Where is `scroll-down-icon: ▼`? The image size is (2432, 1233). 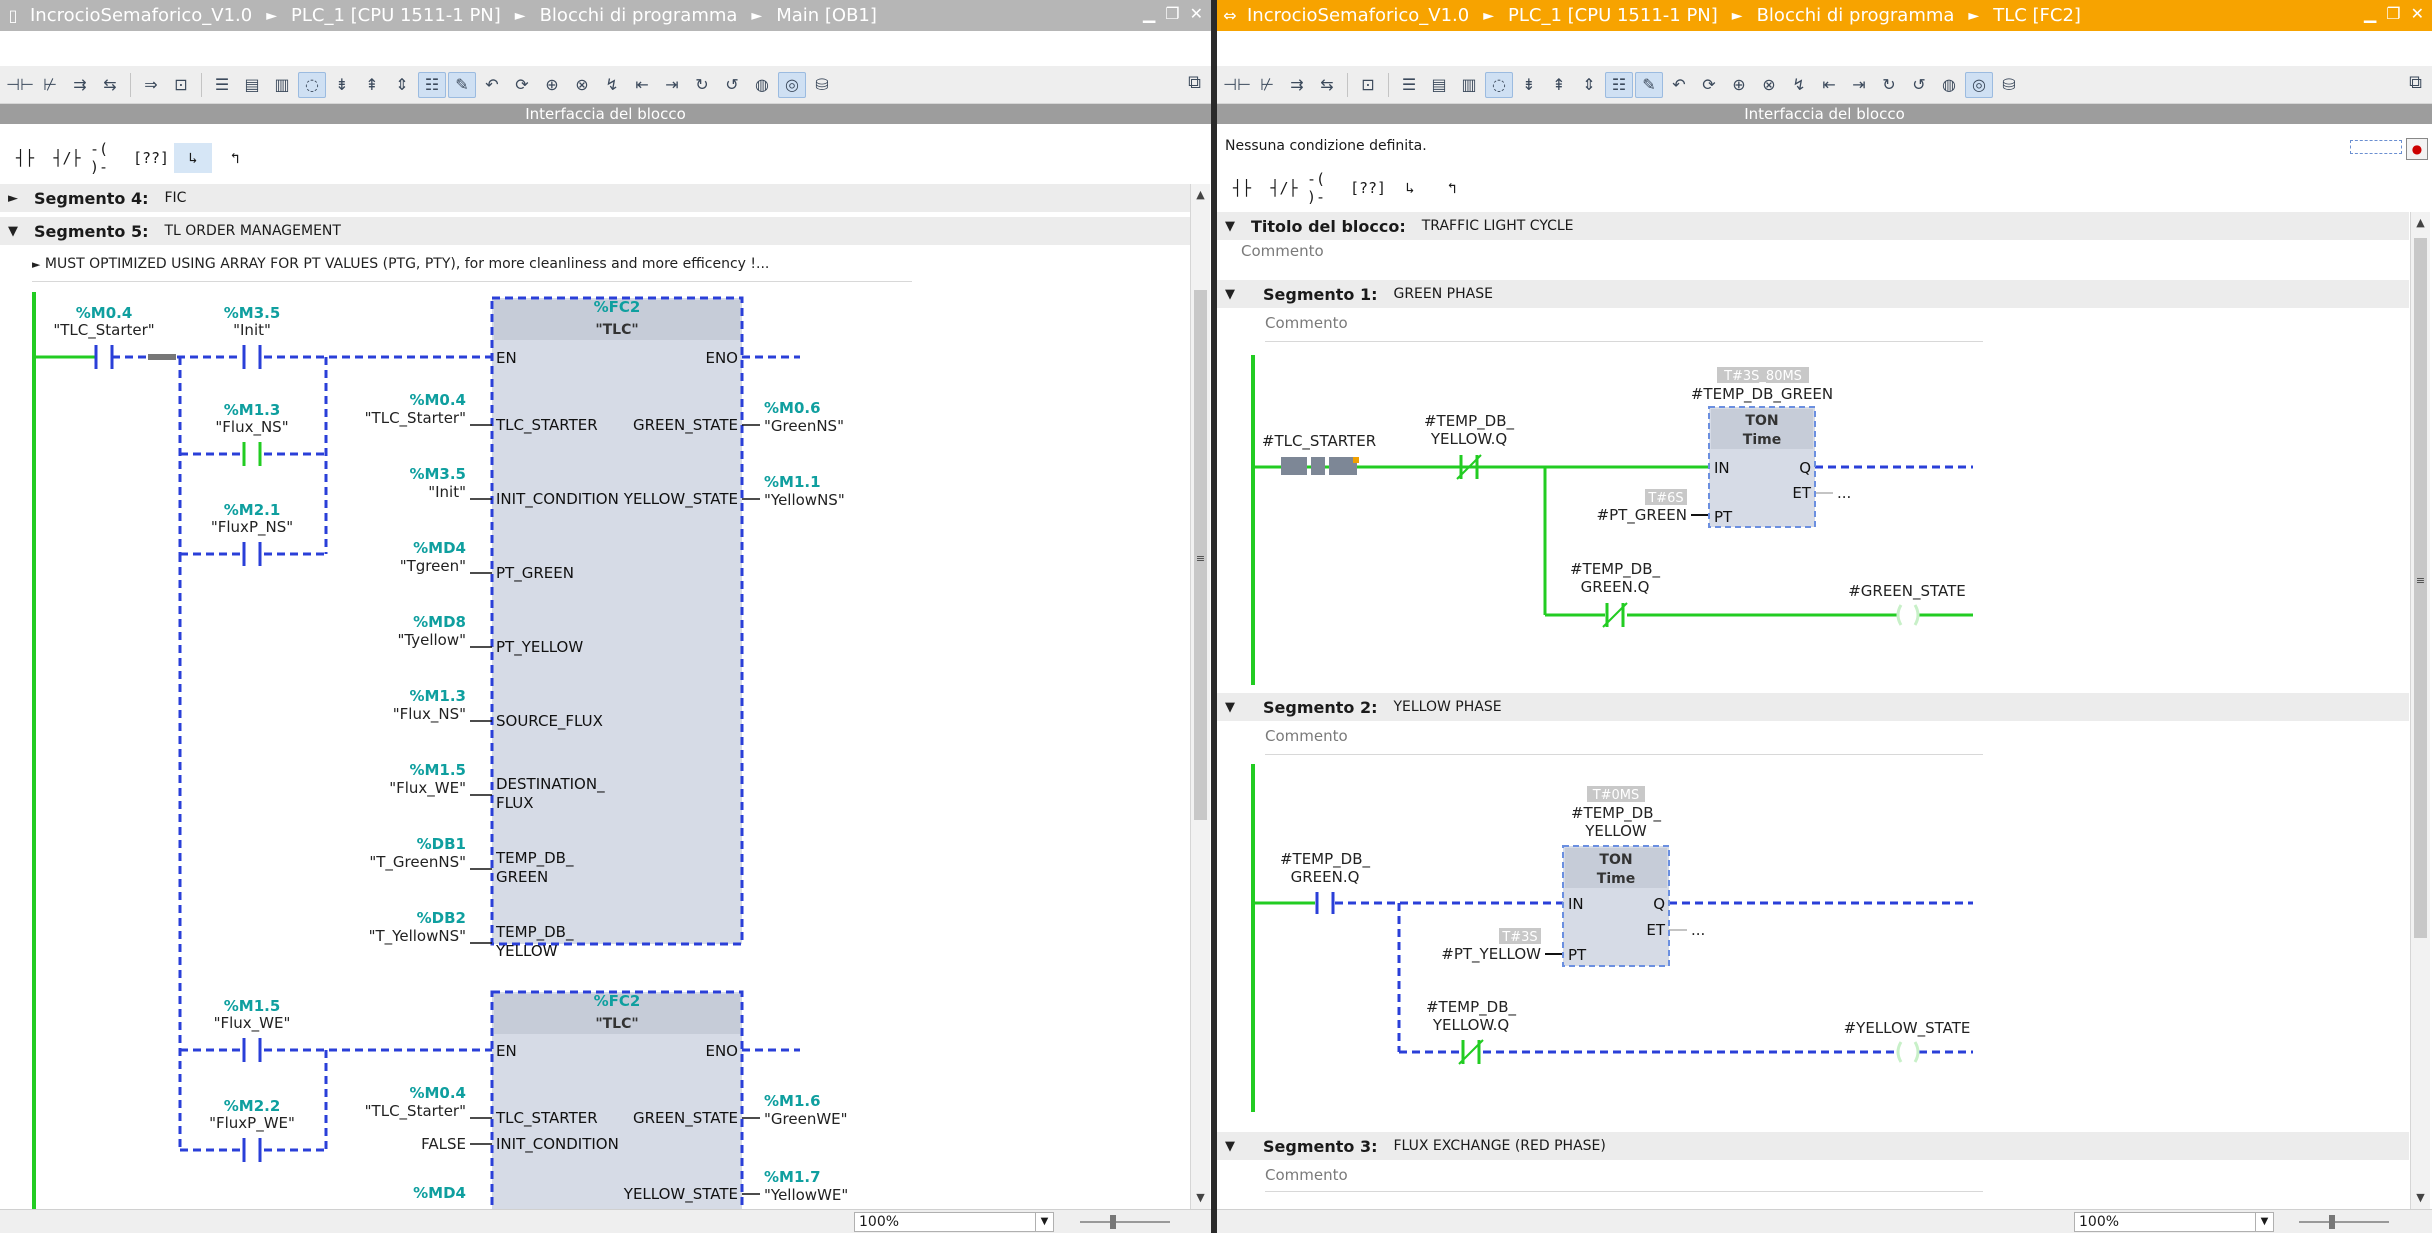 scroll-down-icon: ▼ is located at coordinates (1200, 1198).